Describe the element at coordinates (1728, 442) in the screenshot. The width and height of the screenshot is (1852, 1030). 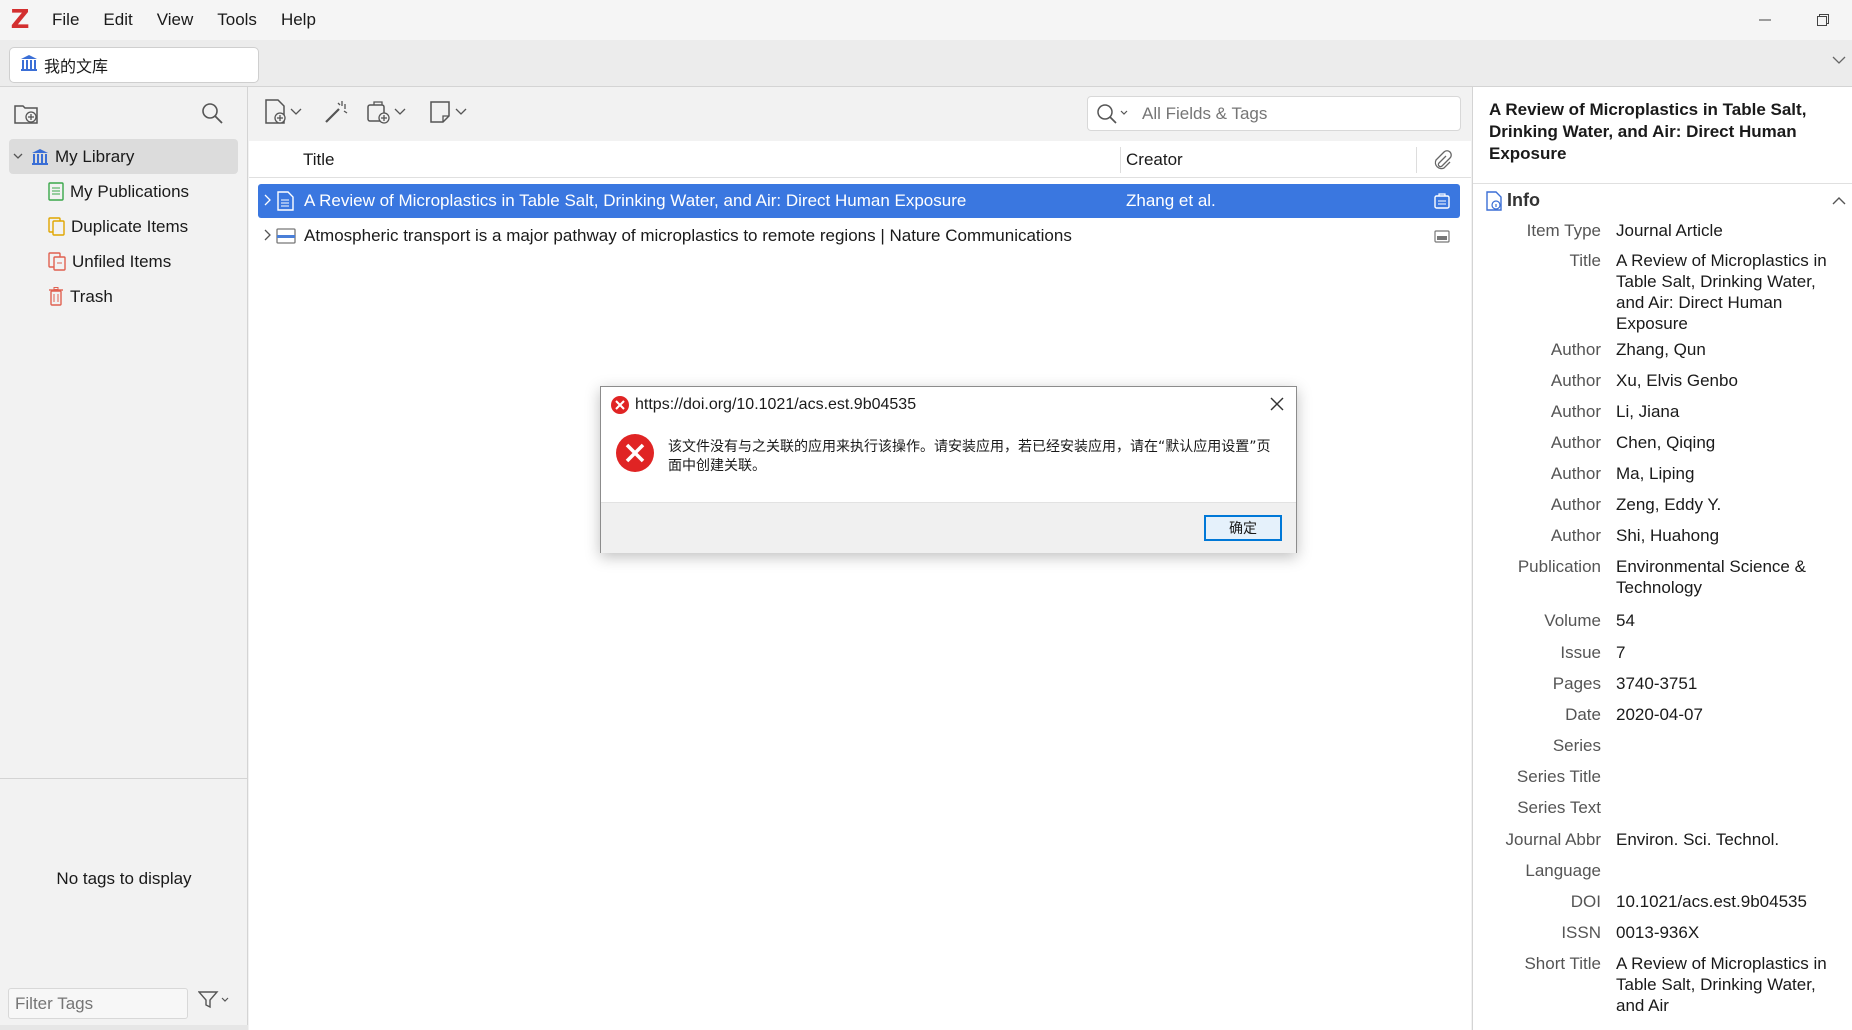
I see `field-value: Chen, Qiqing` at that location.